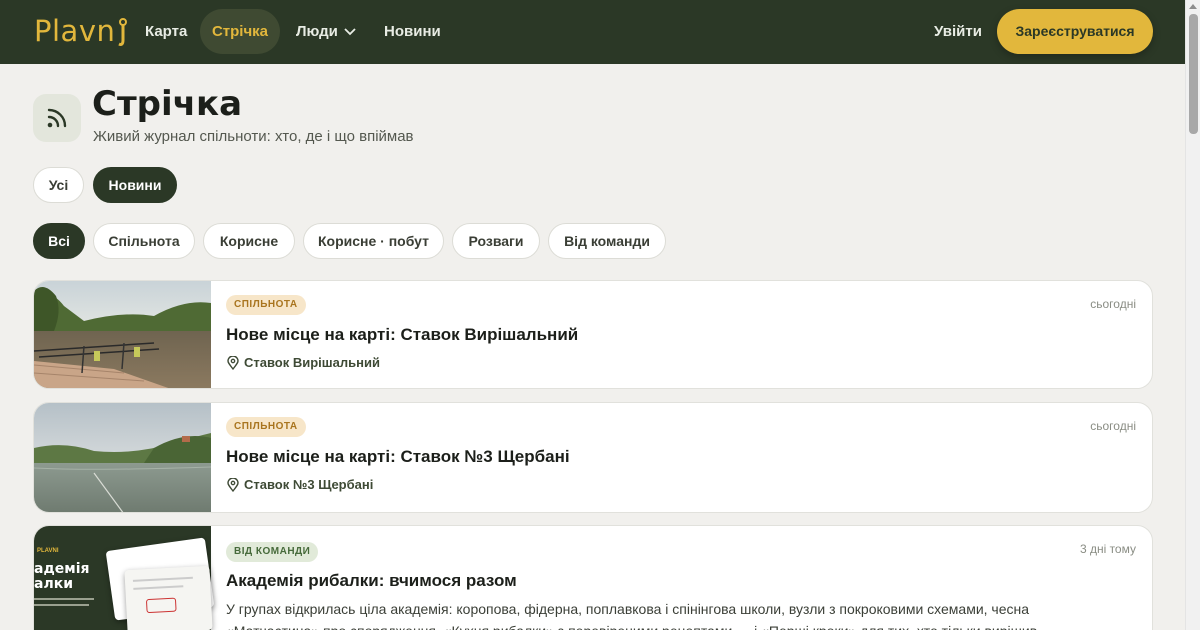 The height and width of the screenshot is (630, 1200). I want to click on location-label: Ставок Вирішальний, so click(312, 362).